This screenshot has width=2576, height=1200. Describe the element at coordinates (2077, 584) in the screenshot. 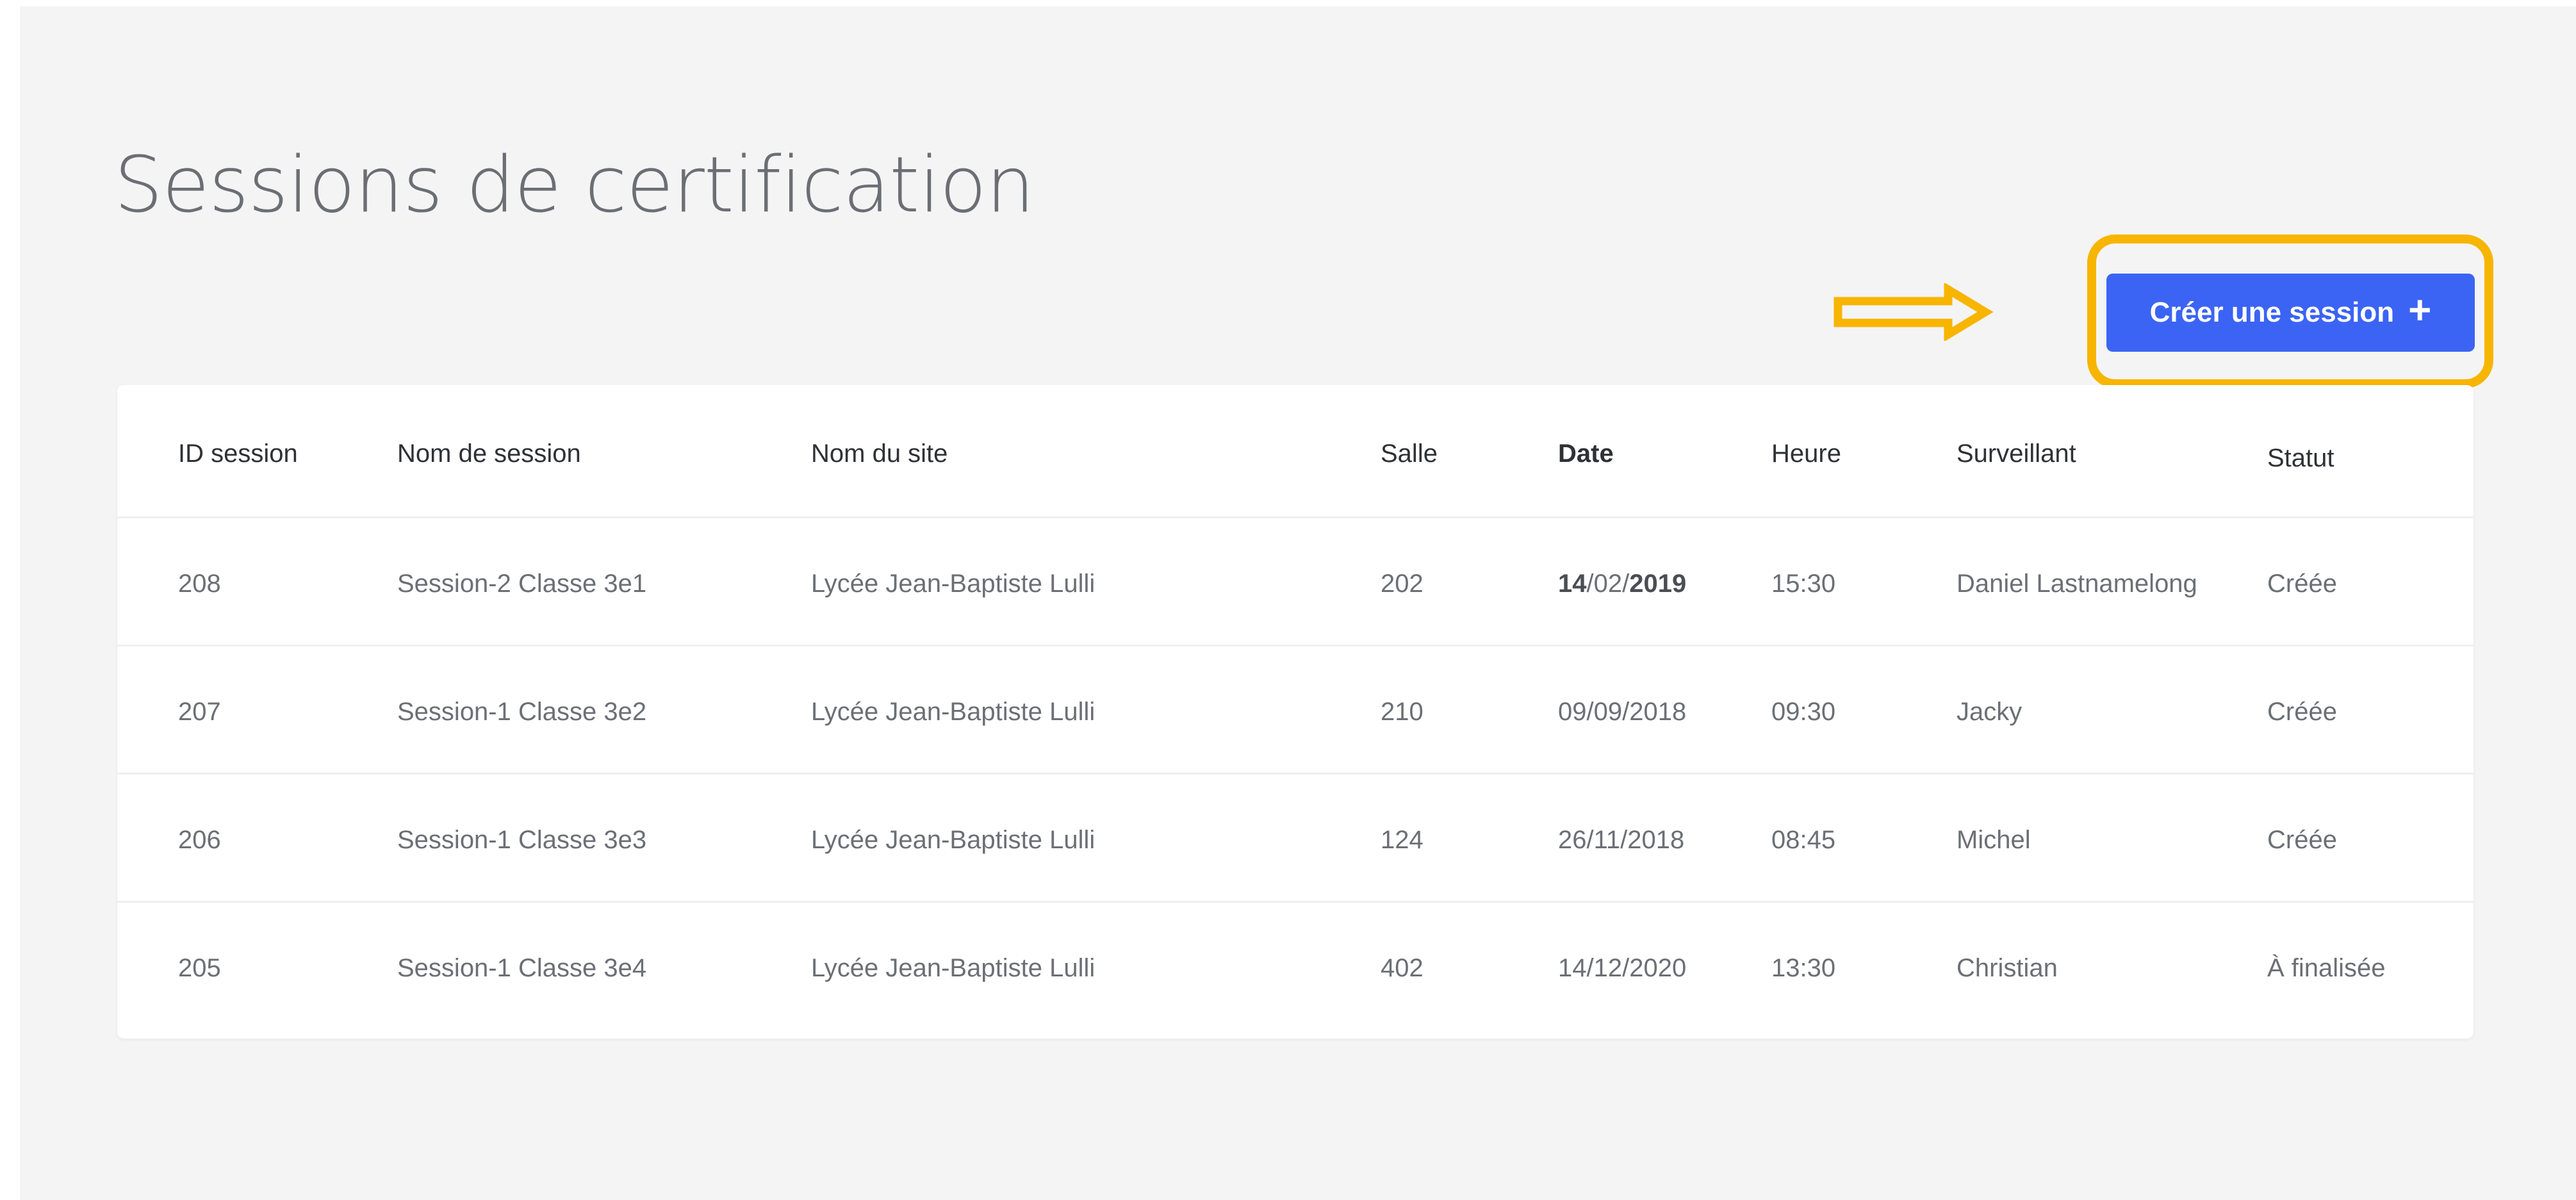

I see `cell-supervisor: Daniel Lastnamelong` at that location.